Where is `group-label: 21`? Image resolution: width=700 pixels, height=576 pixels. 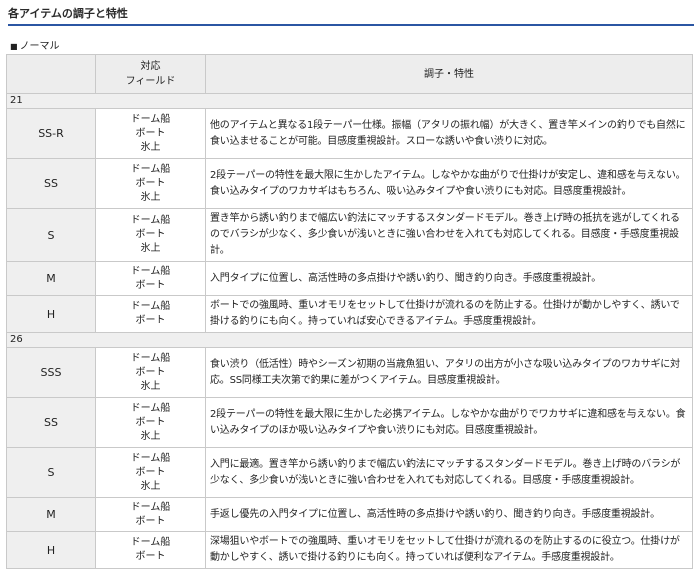 group-label: 21 is located at coordinates (349, 101).